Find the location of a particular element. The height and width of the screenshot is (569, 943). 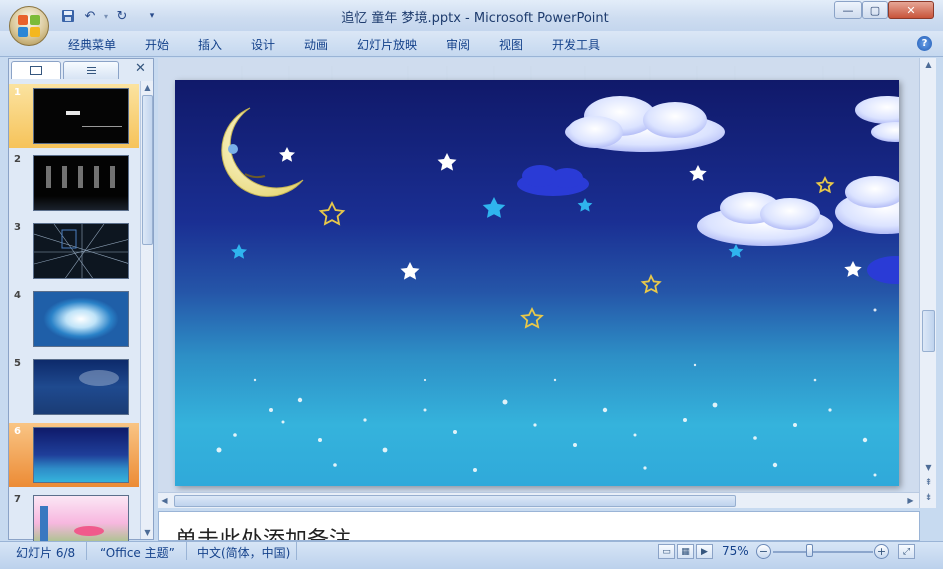

outline-tab-icon is located at coordinates (91, 70).